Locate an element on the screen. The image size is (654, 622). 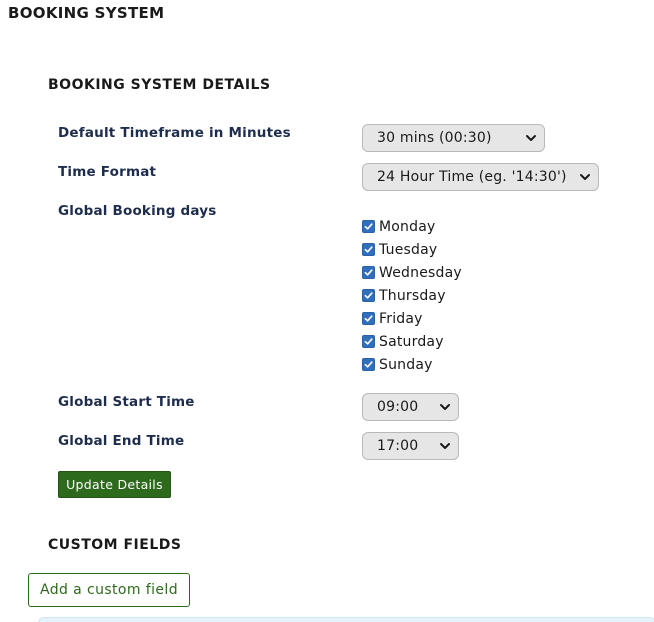
day-option-saturday: Saturday is located at coordinates (412, 341).